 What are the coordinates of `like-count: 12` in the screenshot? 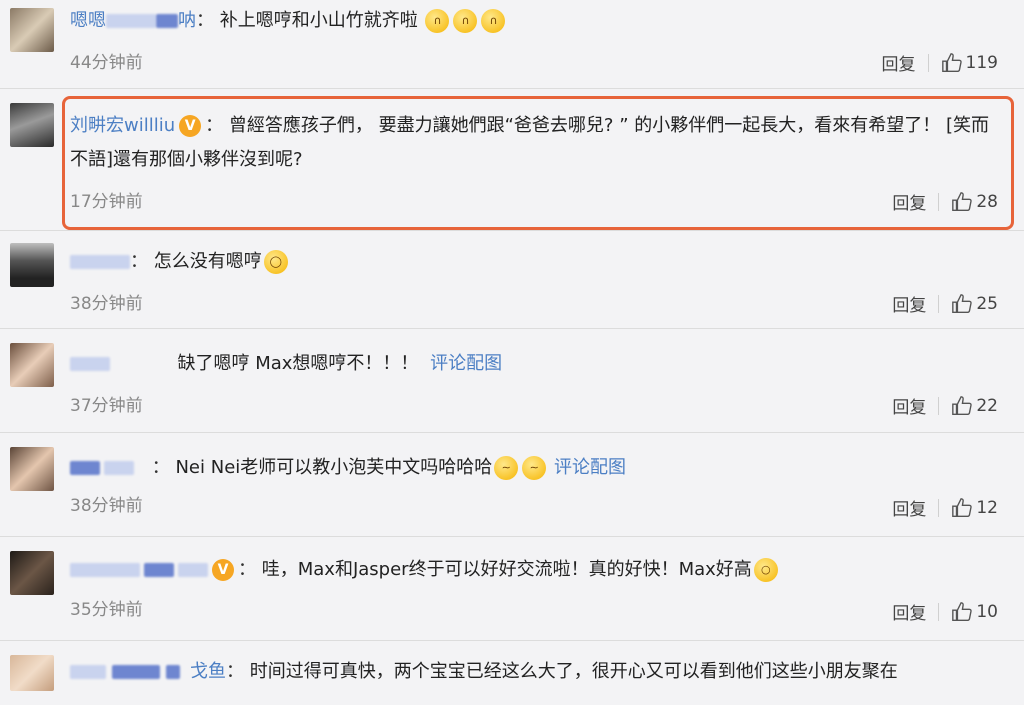 It's located at (987, 507).